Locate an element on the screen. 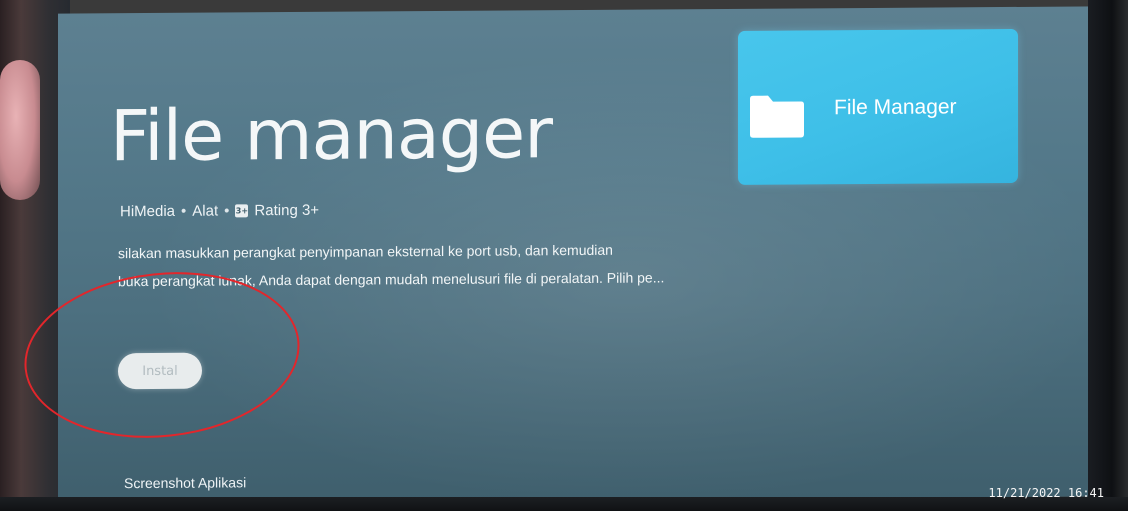 Image resolution: width=1128 pixels, height=511 pixels. folder-icon is located at coordinates (777, 116).